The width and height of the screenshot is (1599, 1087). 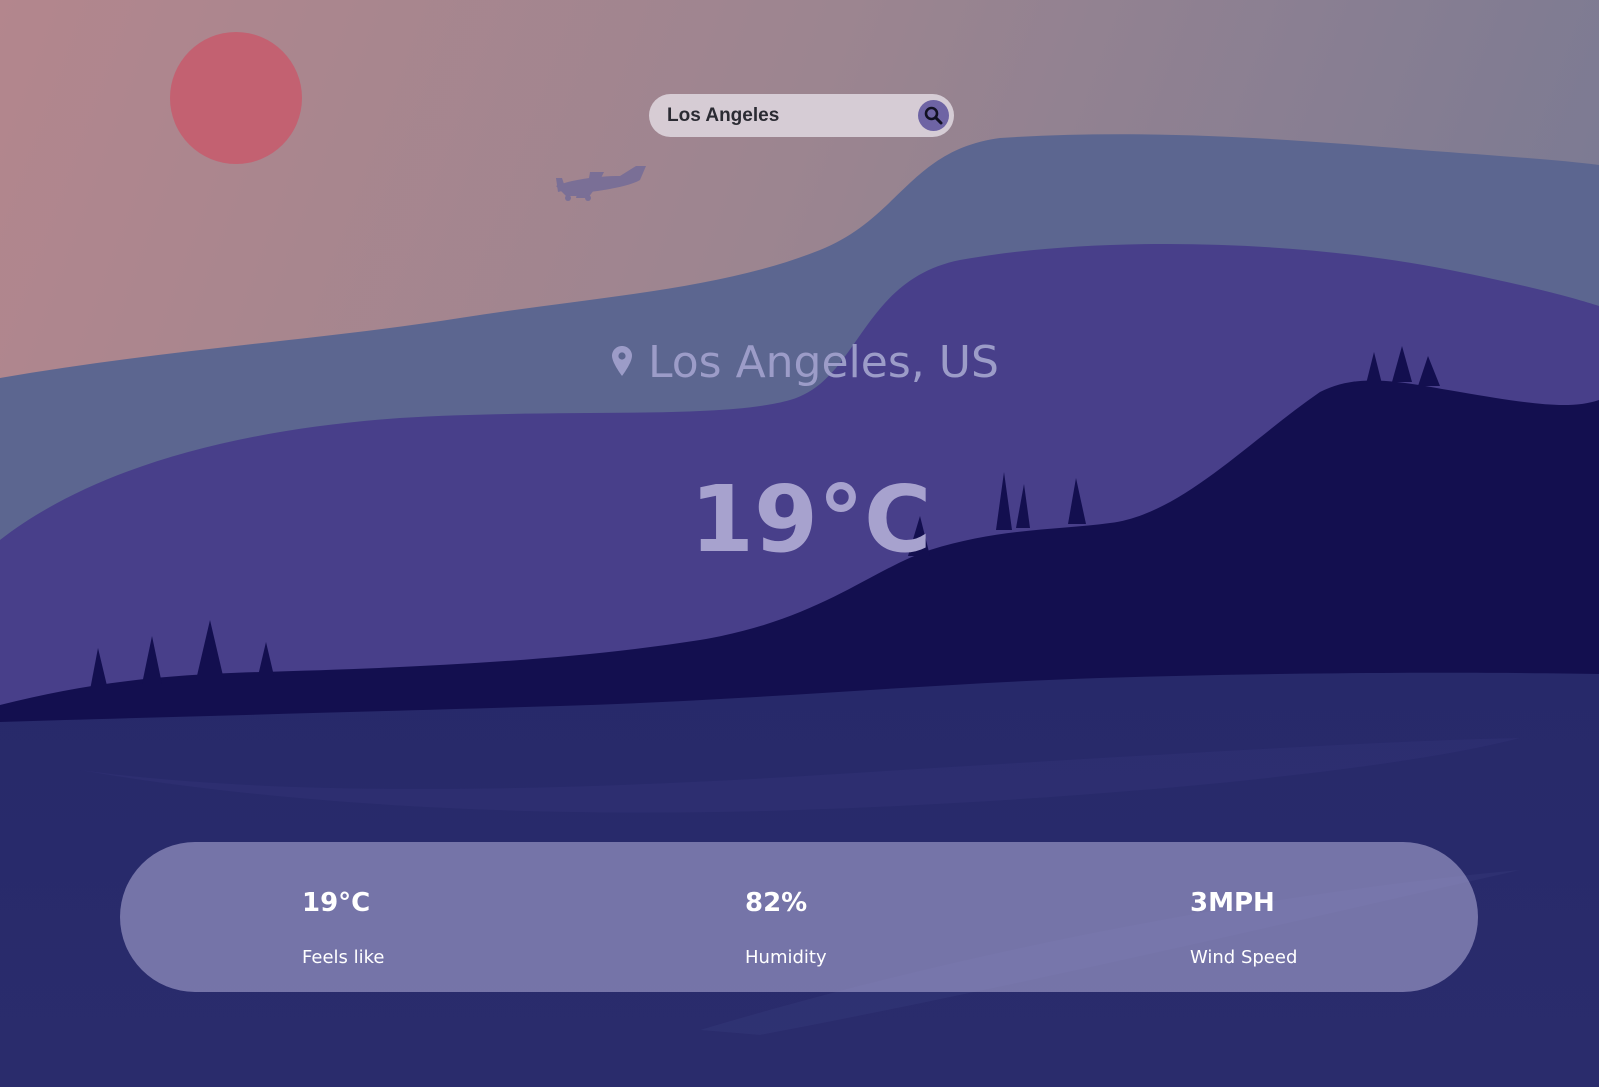 What do you see at coordinates (236, 98) in the screenshot?
I see `sun` at bounding box center [236, 98].